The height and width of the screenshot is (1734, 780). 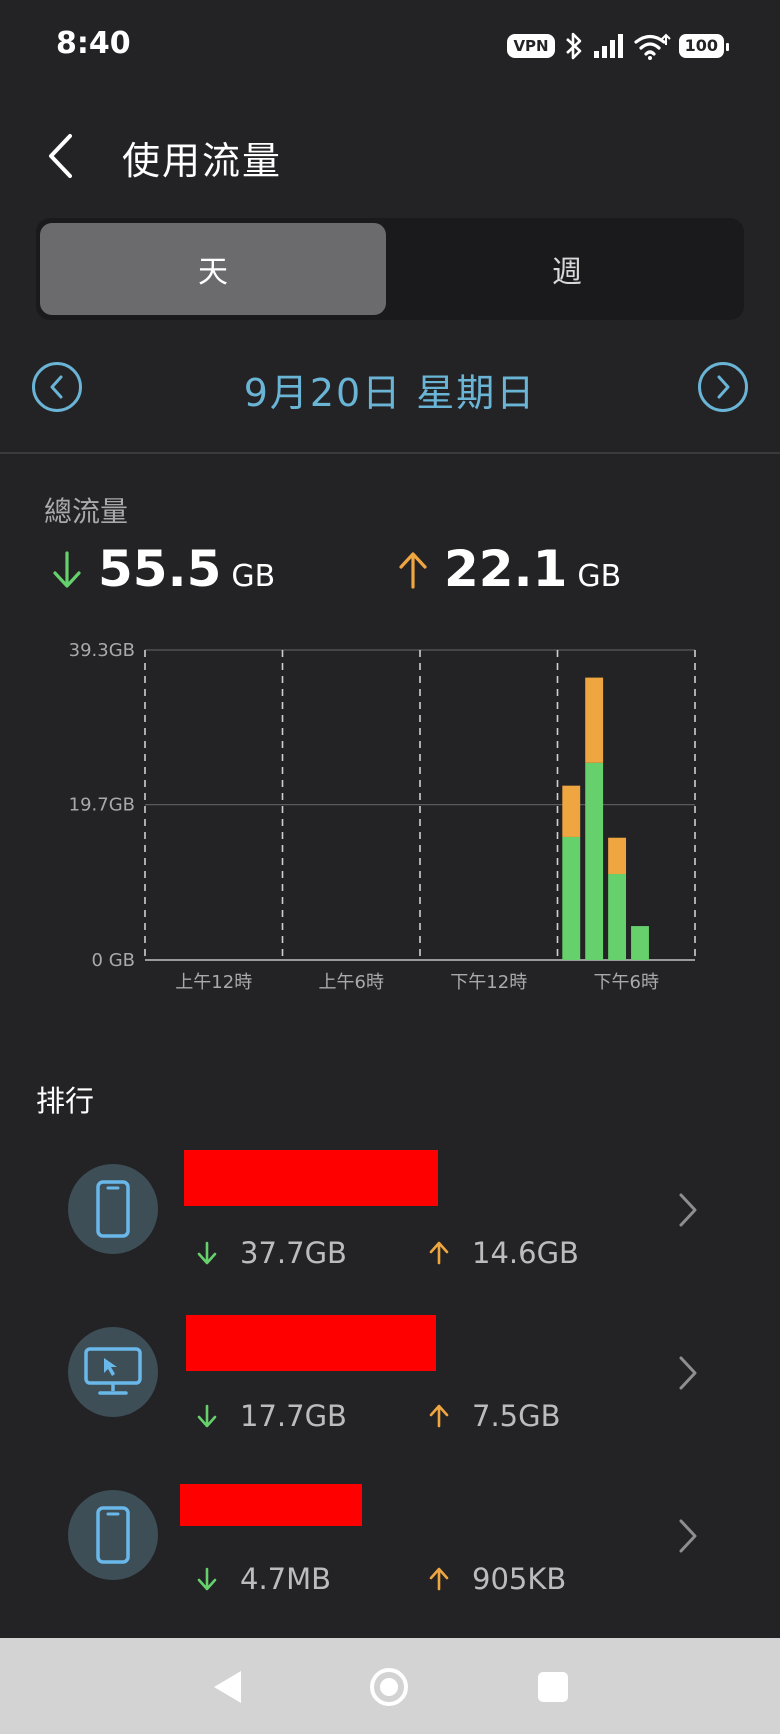 What do you see at coordinates (525, 1253) in the screenshot?
I see `device-upload-value: 14.6GB` at bounding box center [525, 1253].